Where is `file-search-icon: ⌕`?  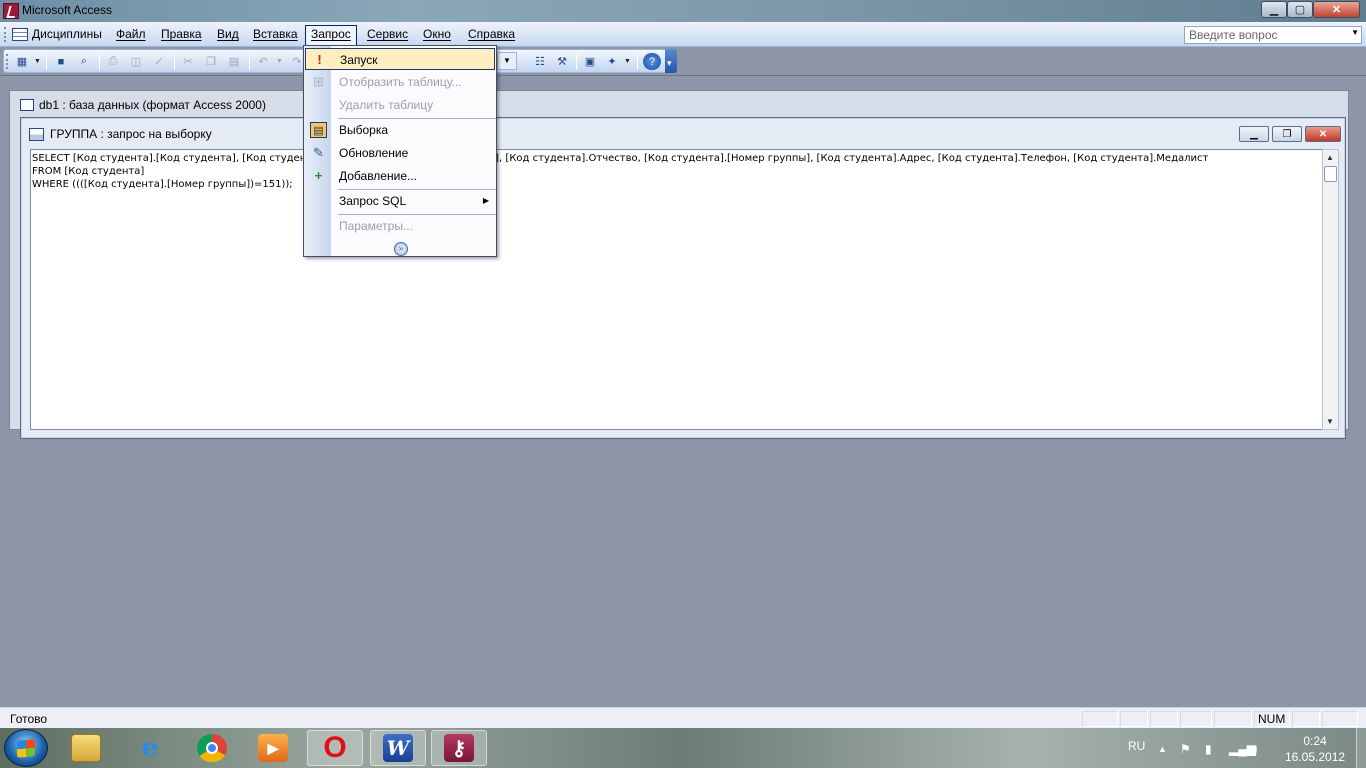
file-search-icon: ⌕ is located at coordinates (84, 61).